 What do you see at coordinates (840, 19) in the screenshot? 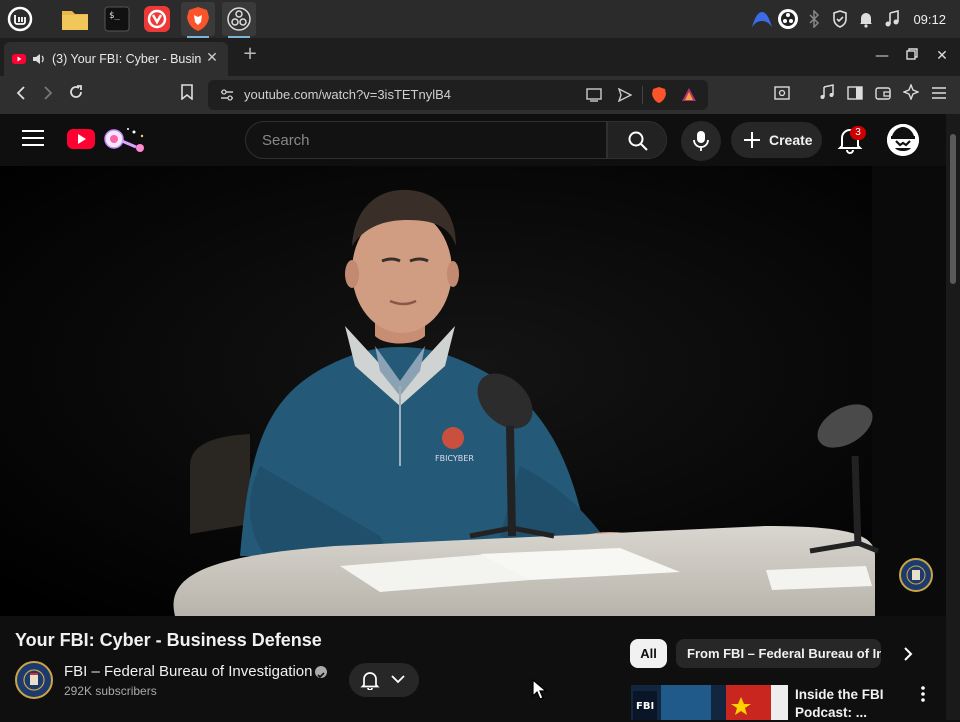
I see `shield-icon` at bounding box center [840, 19].